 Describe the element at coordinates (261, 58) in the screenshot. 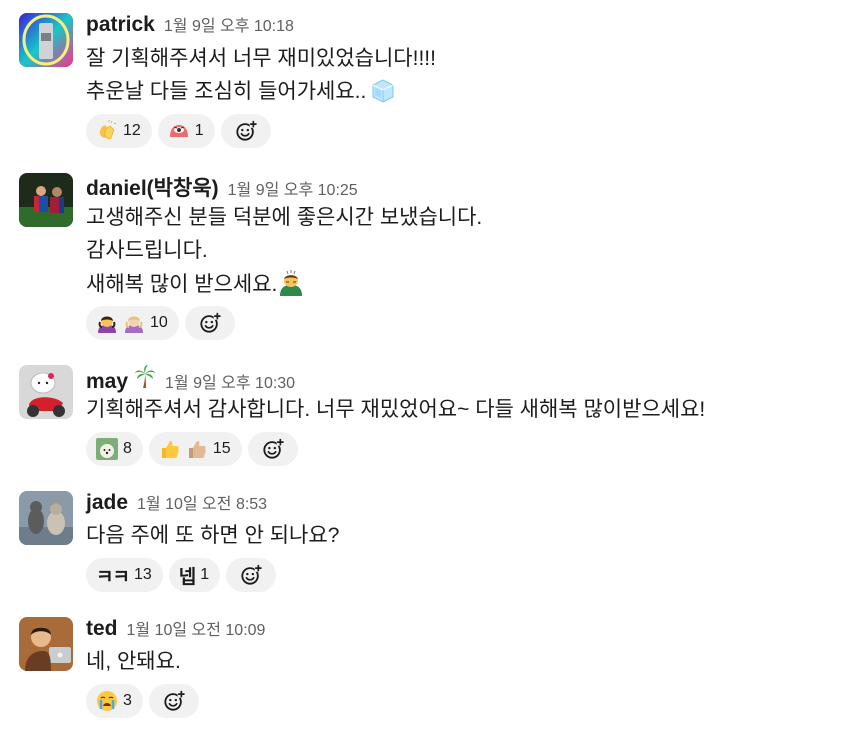

I see `message-line: 잘 기획해주셔서 너무 재미있었습니다!!!!` at that location.